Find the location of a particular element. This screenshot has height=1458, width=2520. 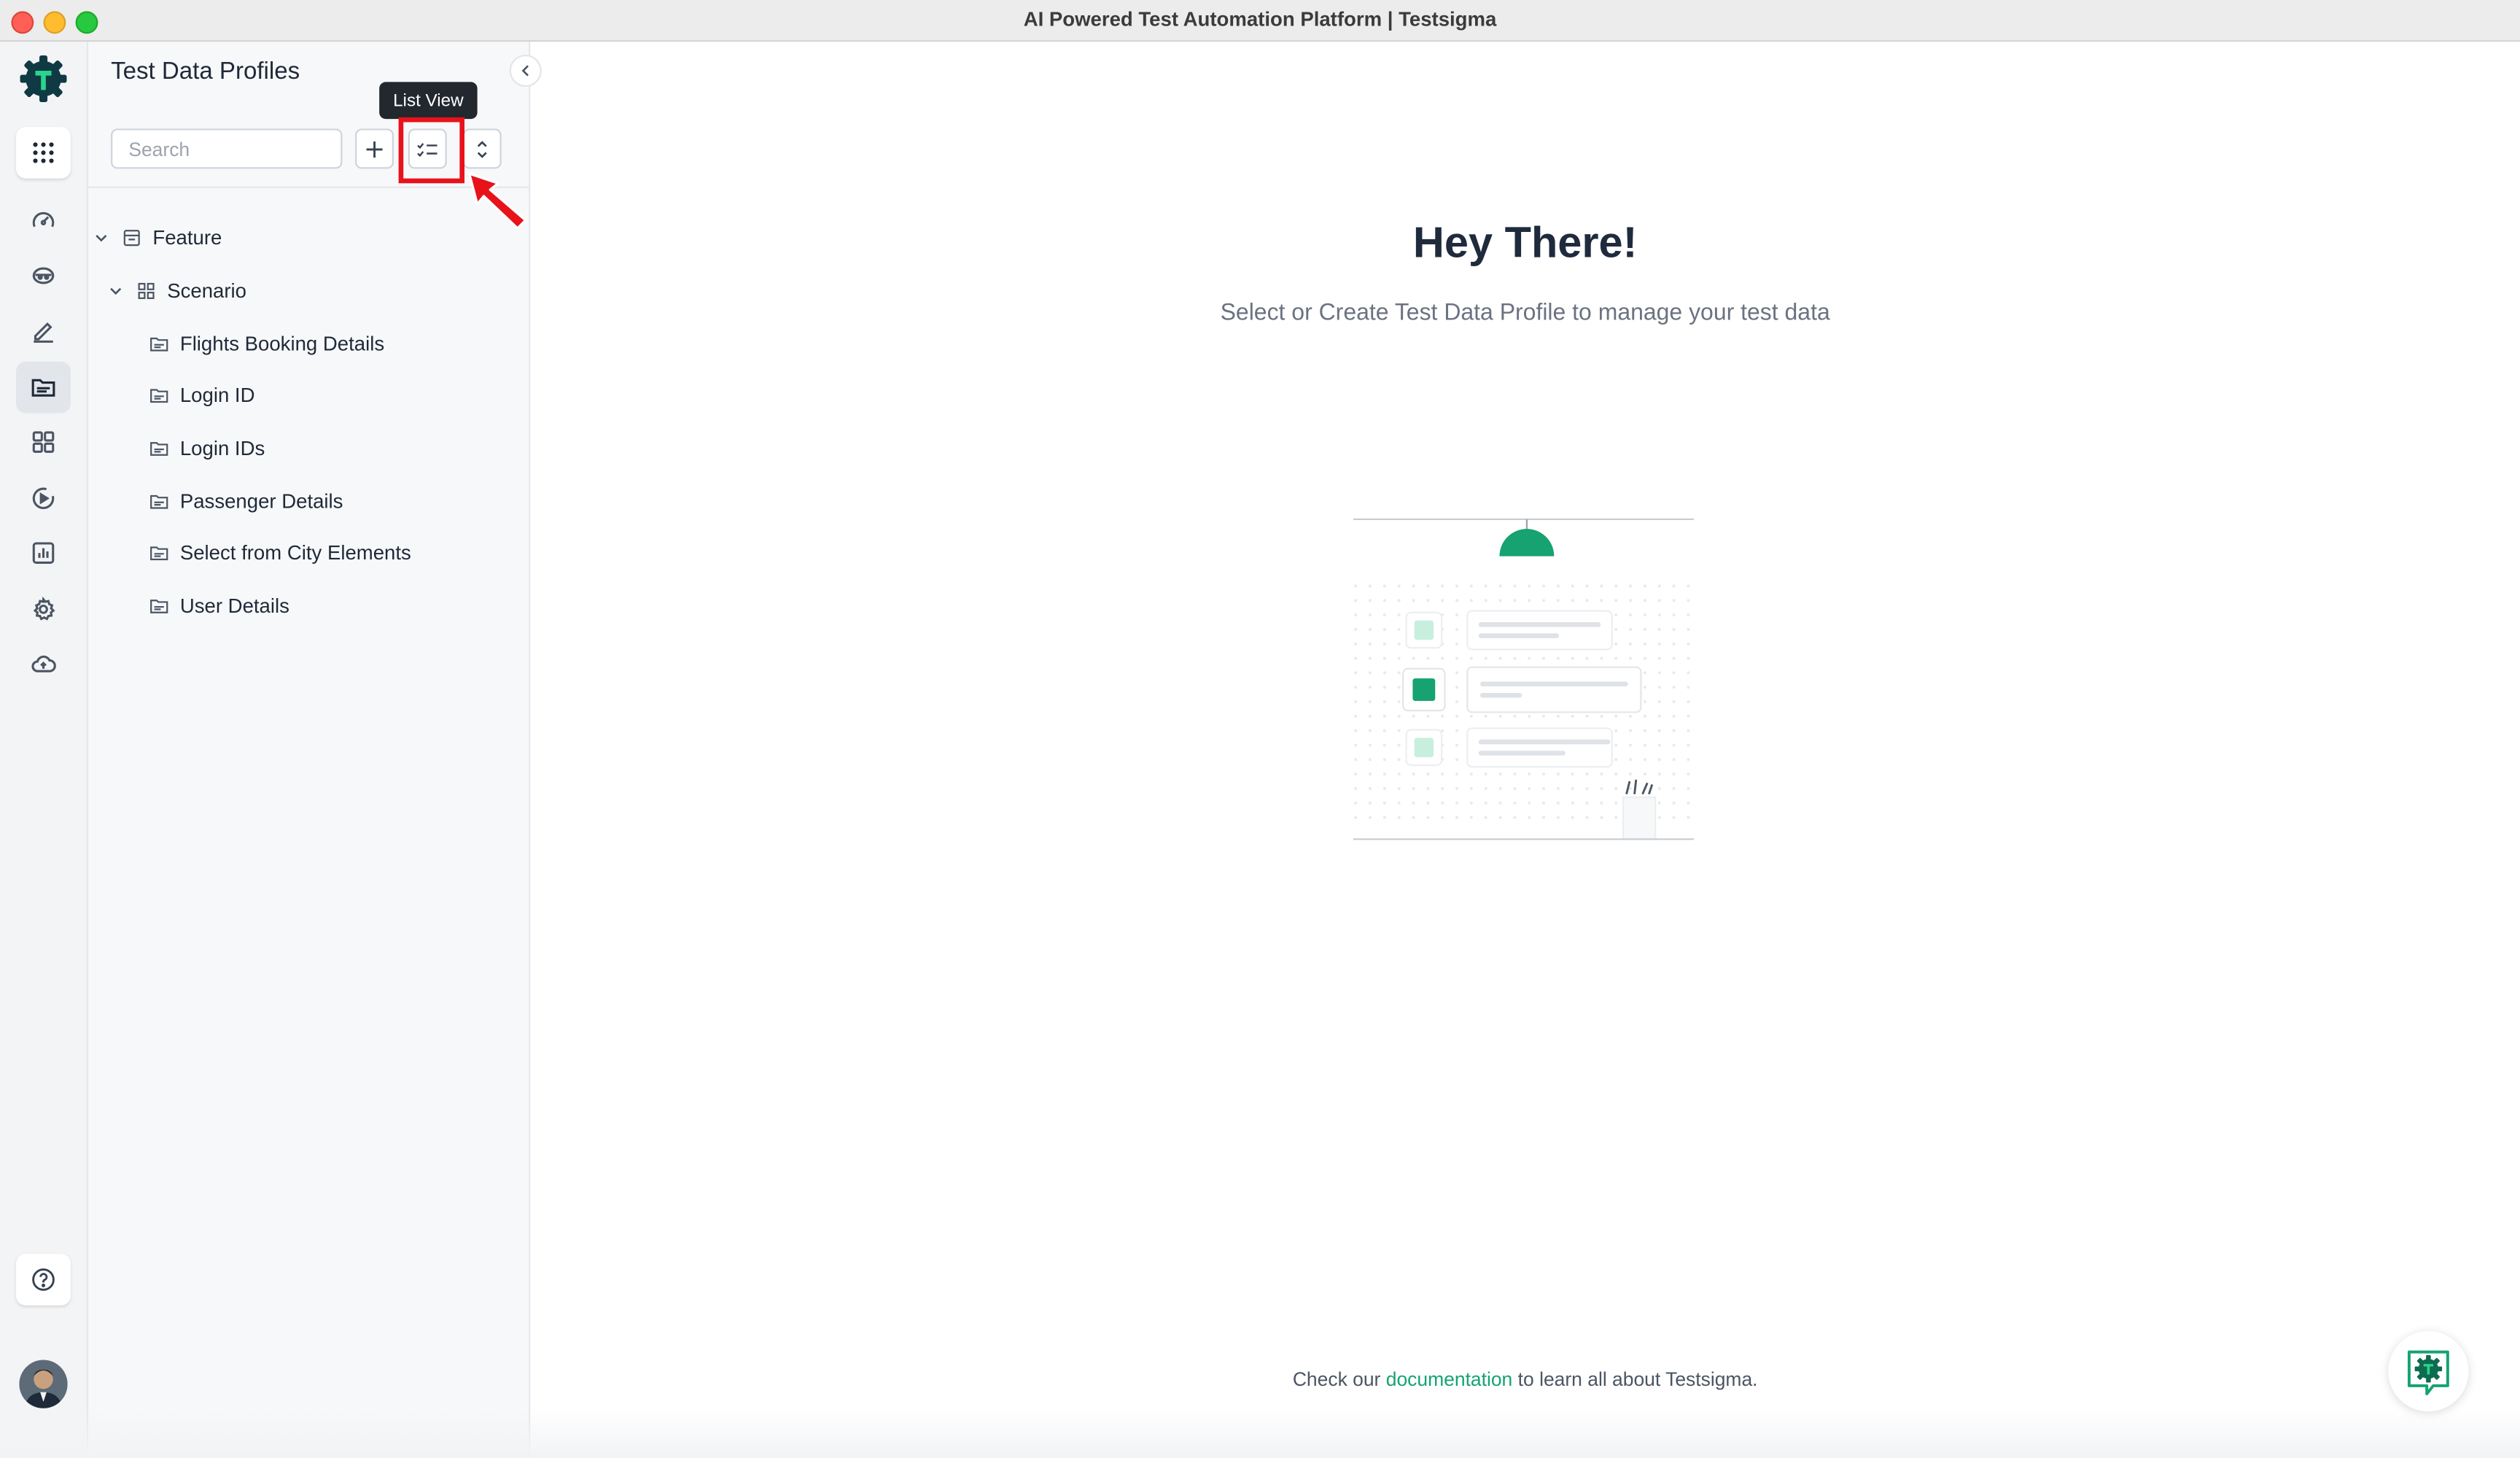

nav-runs is located at coordinates (43, 499).